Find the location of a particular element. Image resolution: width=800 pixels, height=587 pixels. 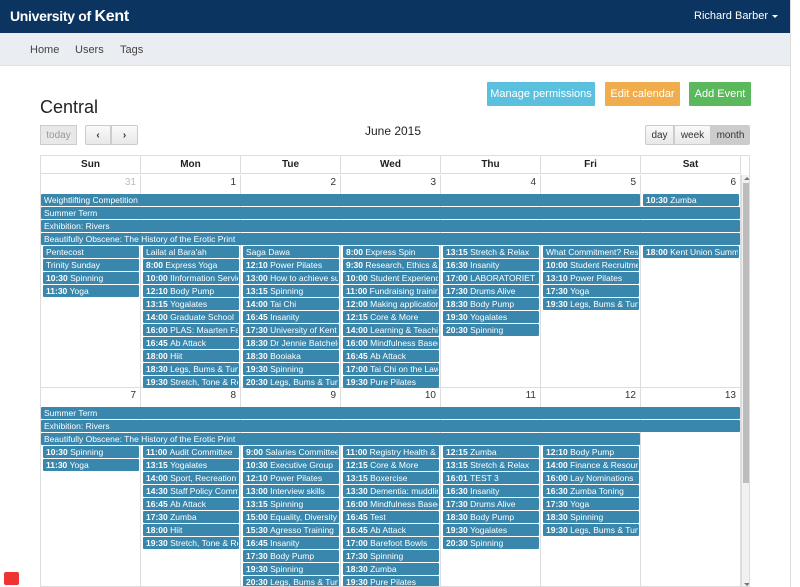

calendar-event: 9:00 Salaries Committee is located at coordinates (291, 452).